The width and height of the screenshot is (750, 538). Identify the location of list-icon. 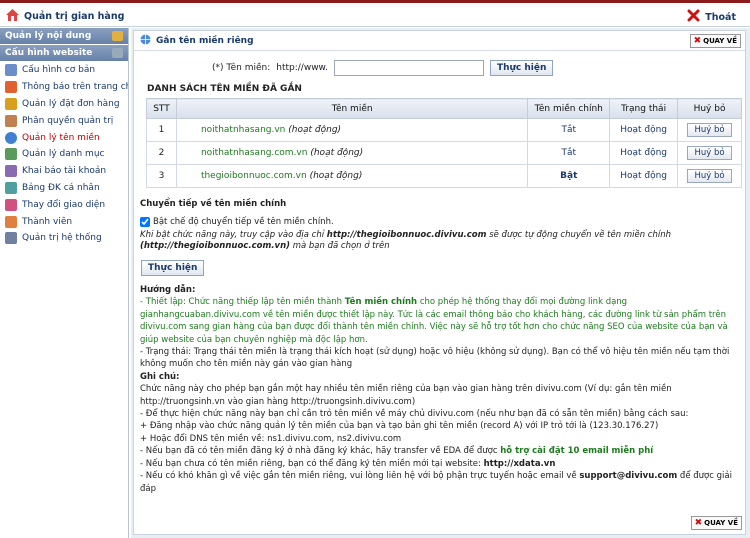
(11, 154).